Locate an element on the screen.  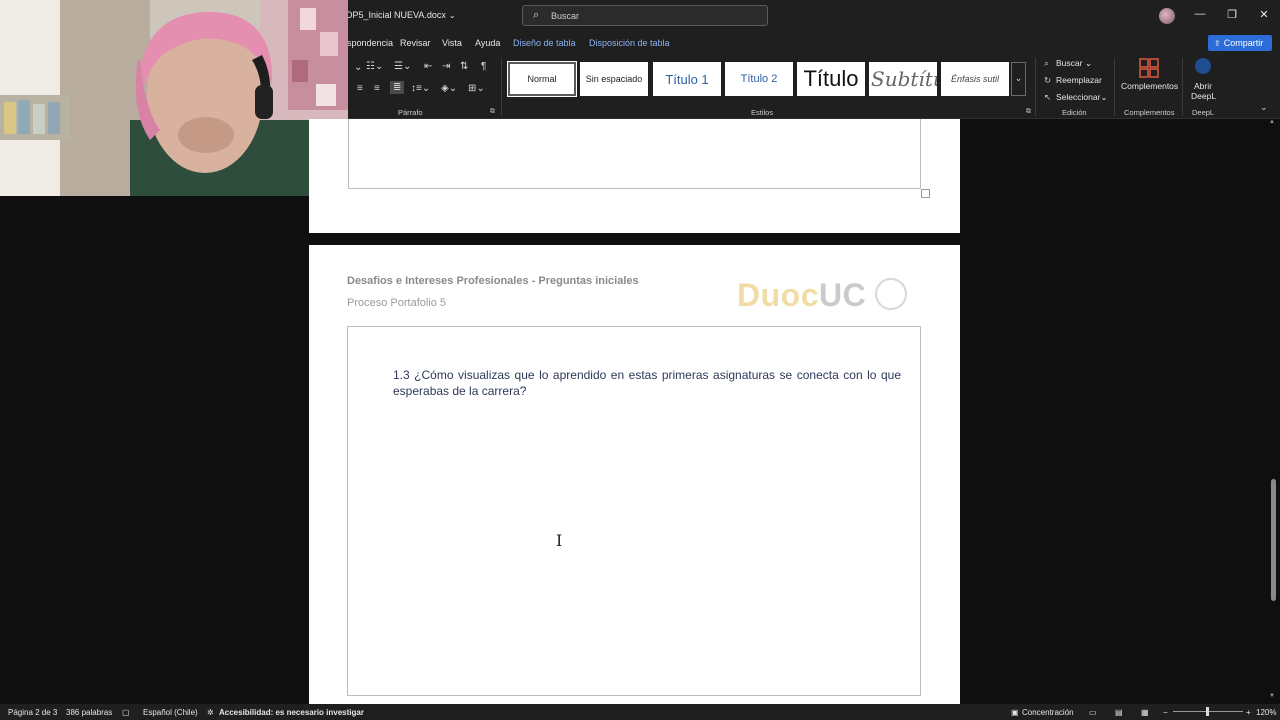
table-resize-handle is located at coordinates (925, 193).